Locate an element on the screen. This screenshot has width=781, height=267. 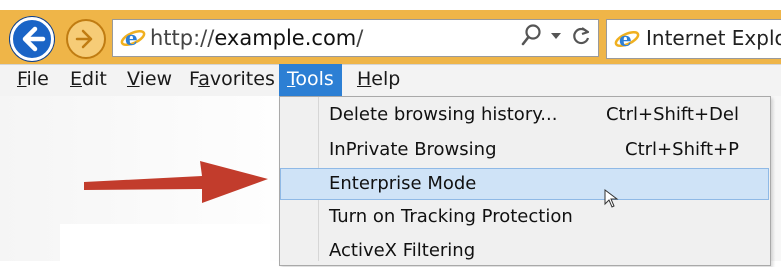
search-icon is located at coordinates (531, 36).